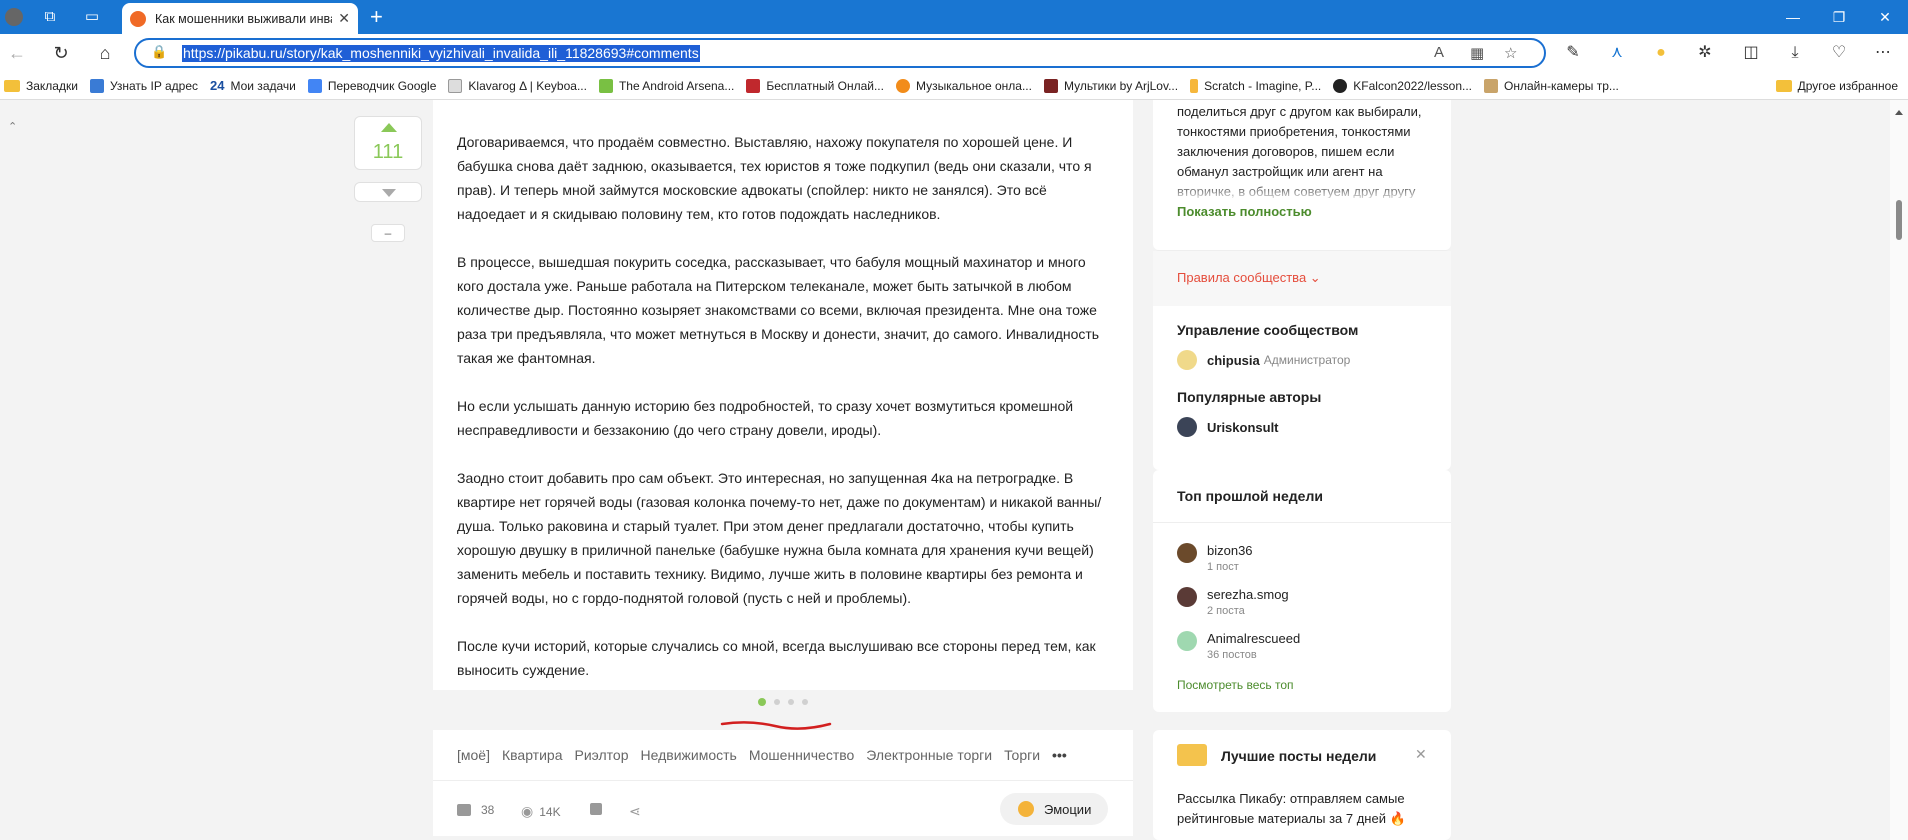 Image resolution: width=1908 pixels, height=840 pixels. I want to click on post-actions: 38 ◉ 14K ⋖ Эмоции, so click(783, 808).